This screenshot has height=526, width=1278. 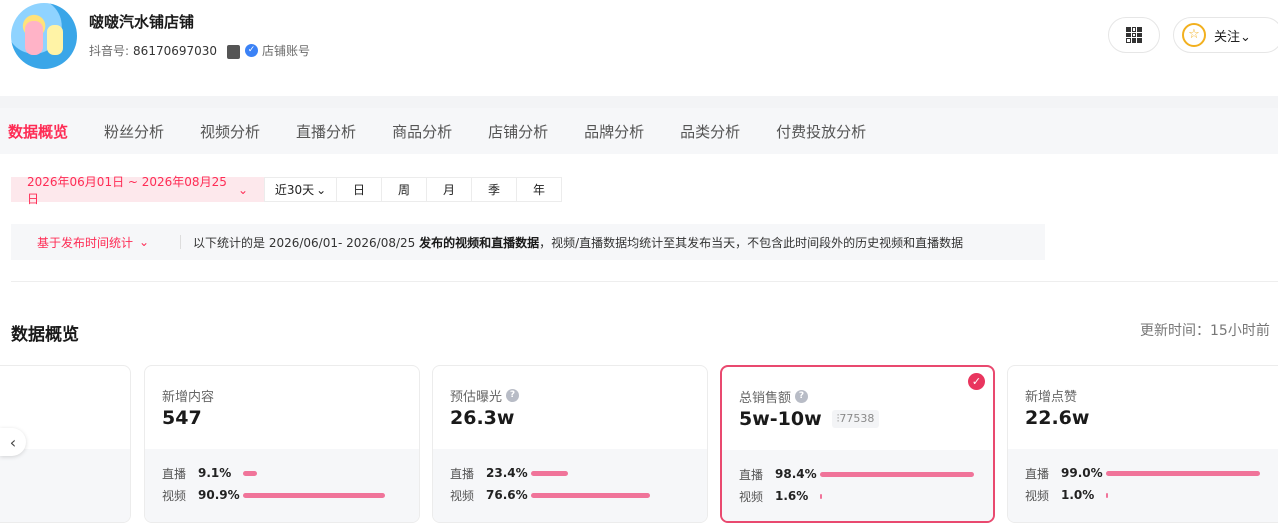 I want to click on card-title: 总销售额?, so click(x=774, y=396).